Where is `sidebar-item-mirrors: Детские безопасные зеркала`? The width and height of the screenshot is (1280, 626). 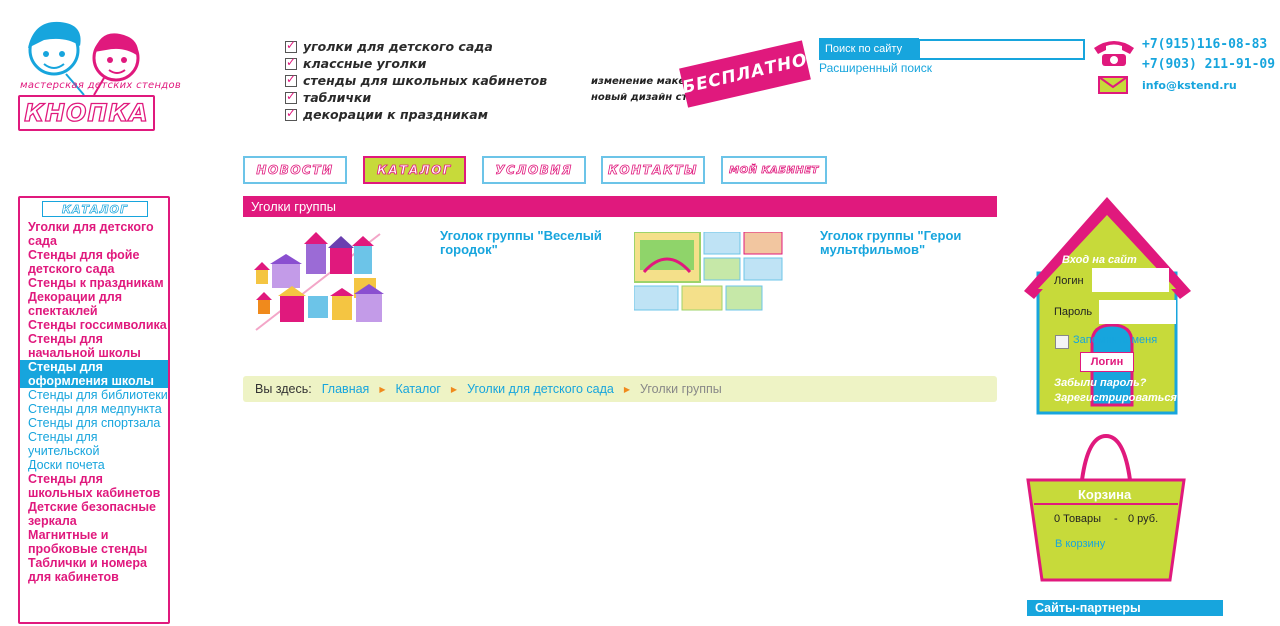
sidebar-item-mirrors: Детские безопасные зеркала is located at coordinates (94, 514).